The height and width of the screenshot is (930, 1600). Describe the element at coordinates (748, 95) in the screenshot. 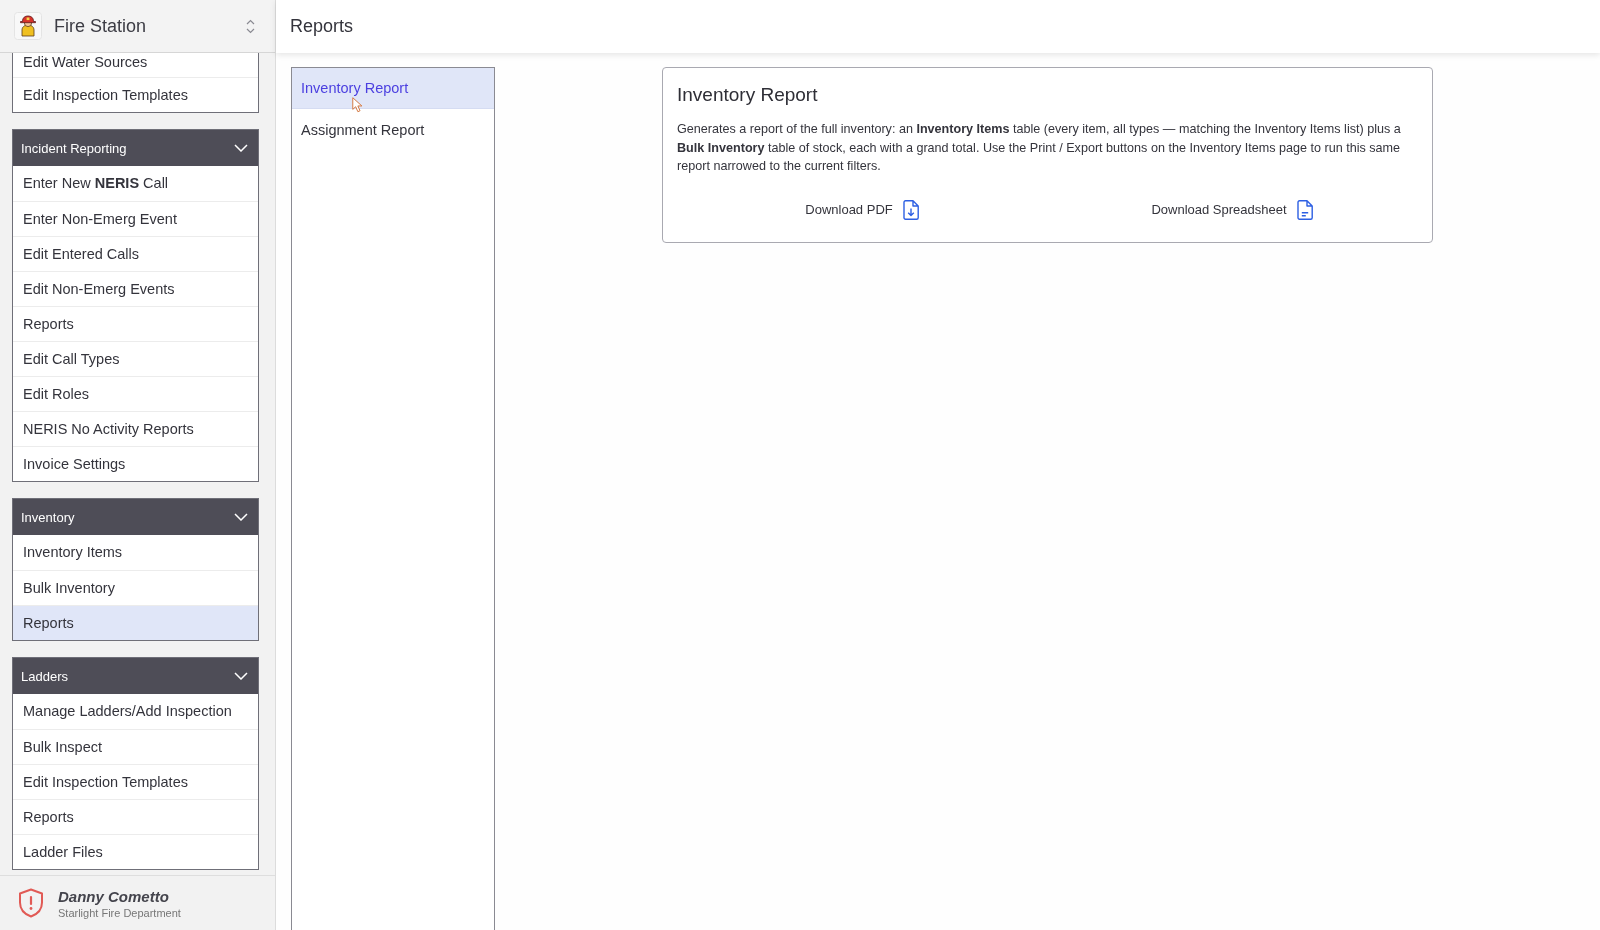

I see `report-title: Inventory Report` at that location.